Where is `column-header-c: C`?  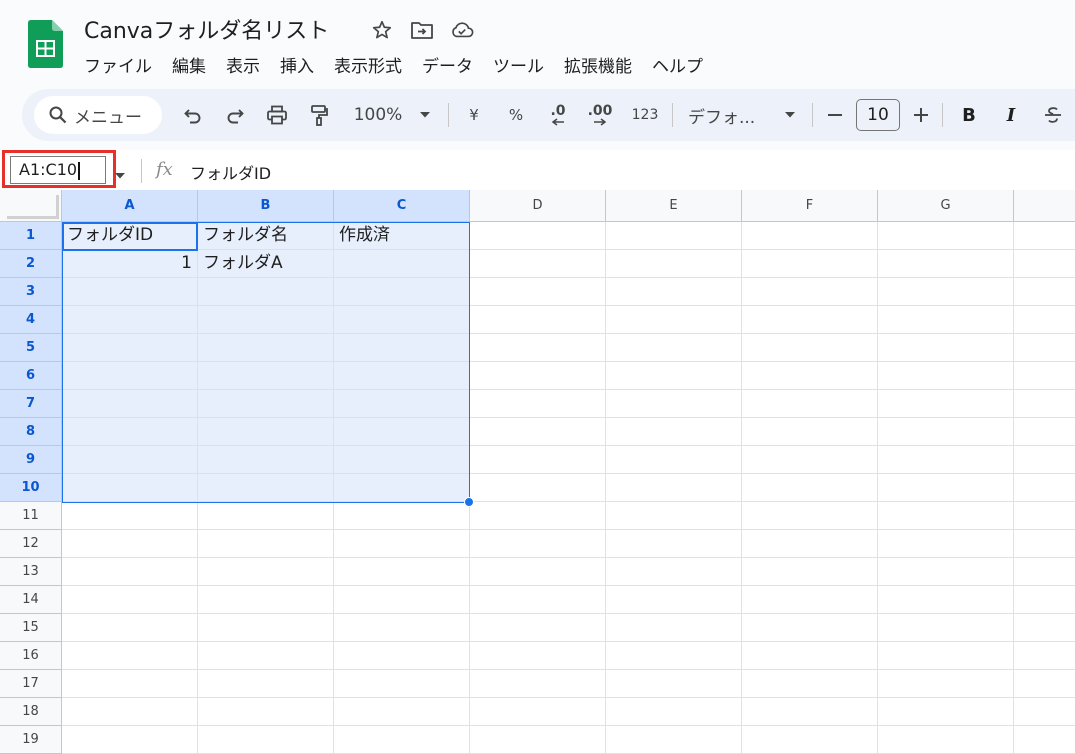 column-header-c: C is located at coordinates (402, 206).